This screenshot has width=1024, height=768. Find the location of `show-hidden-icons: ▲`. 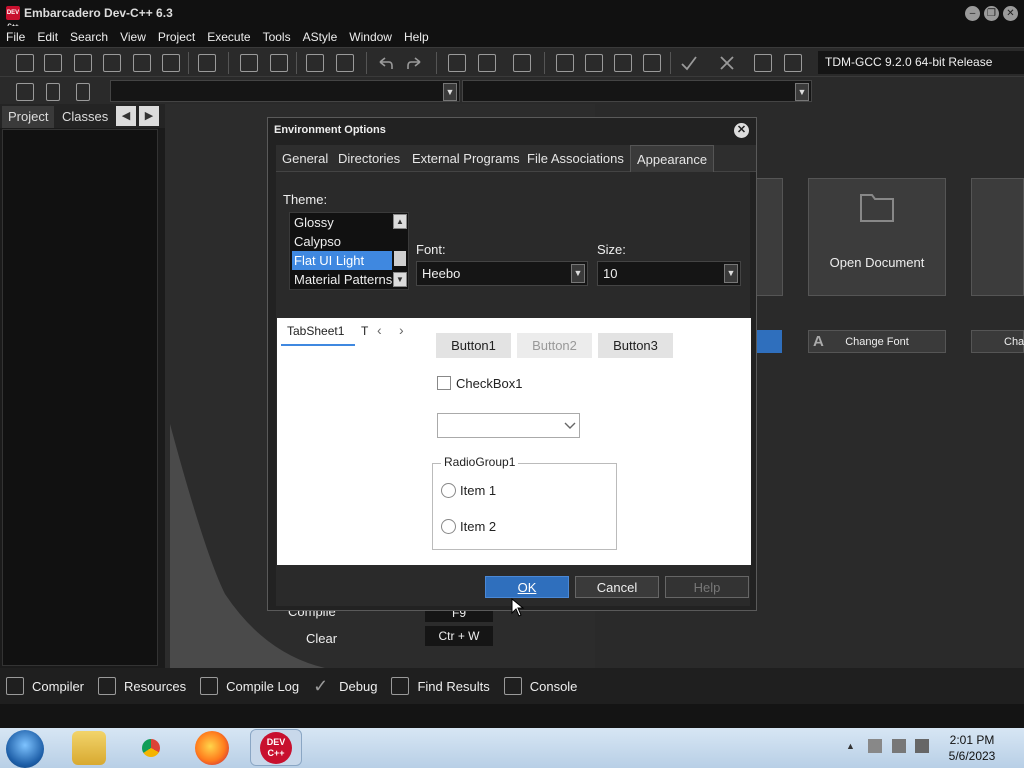

show-hidden-icons: ▲ is located at coordinates (850, 746).